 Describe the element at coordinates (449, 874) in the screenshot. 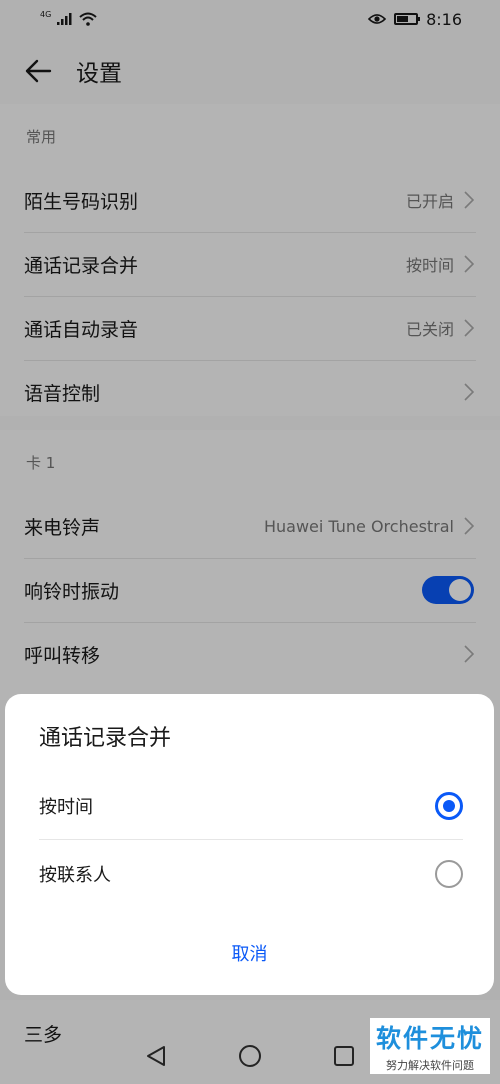

I see `radio-unchecked-icon` at that location.